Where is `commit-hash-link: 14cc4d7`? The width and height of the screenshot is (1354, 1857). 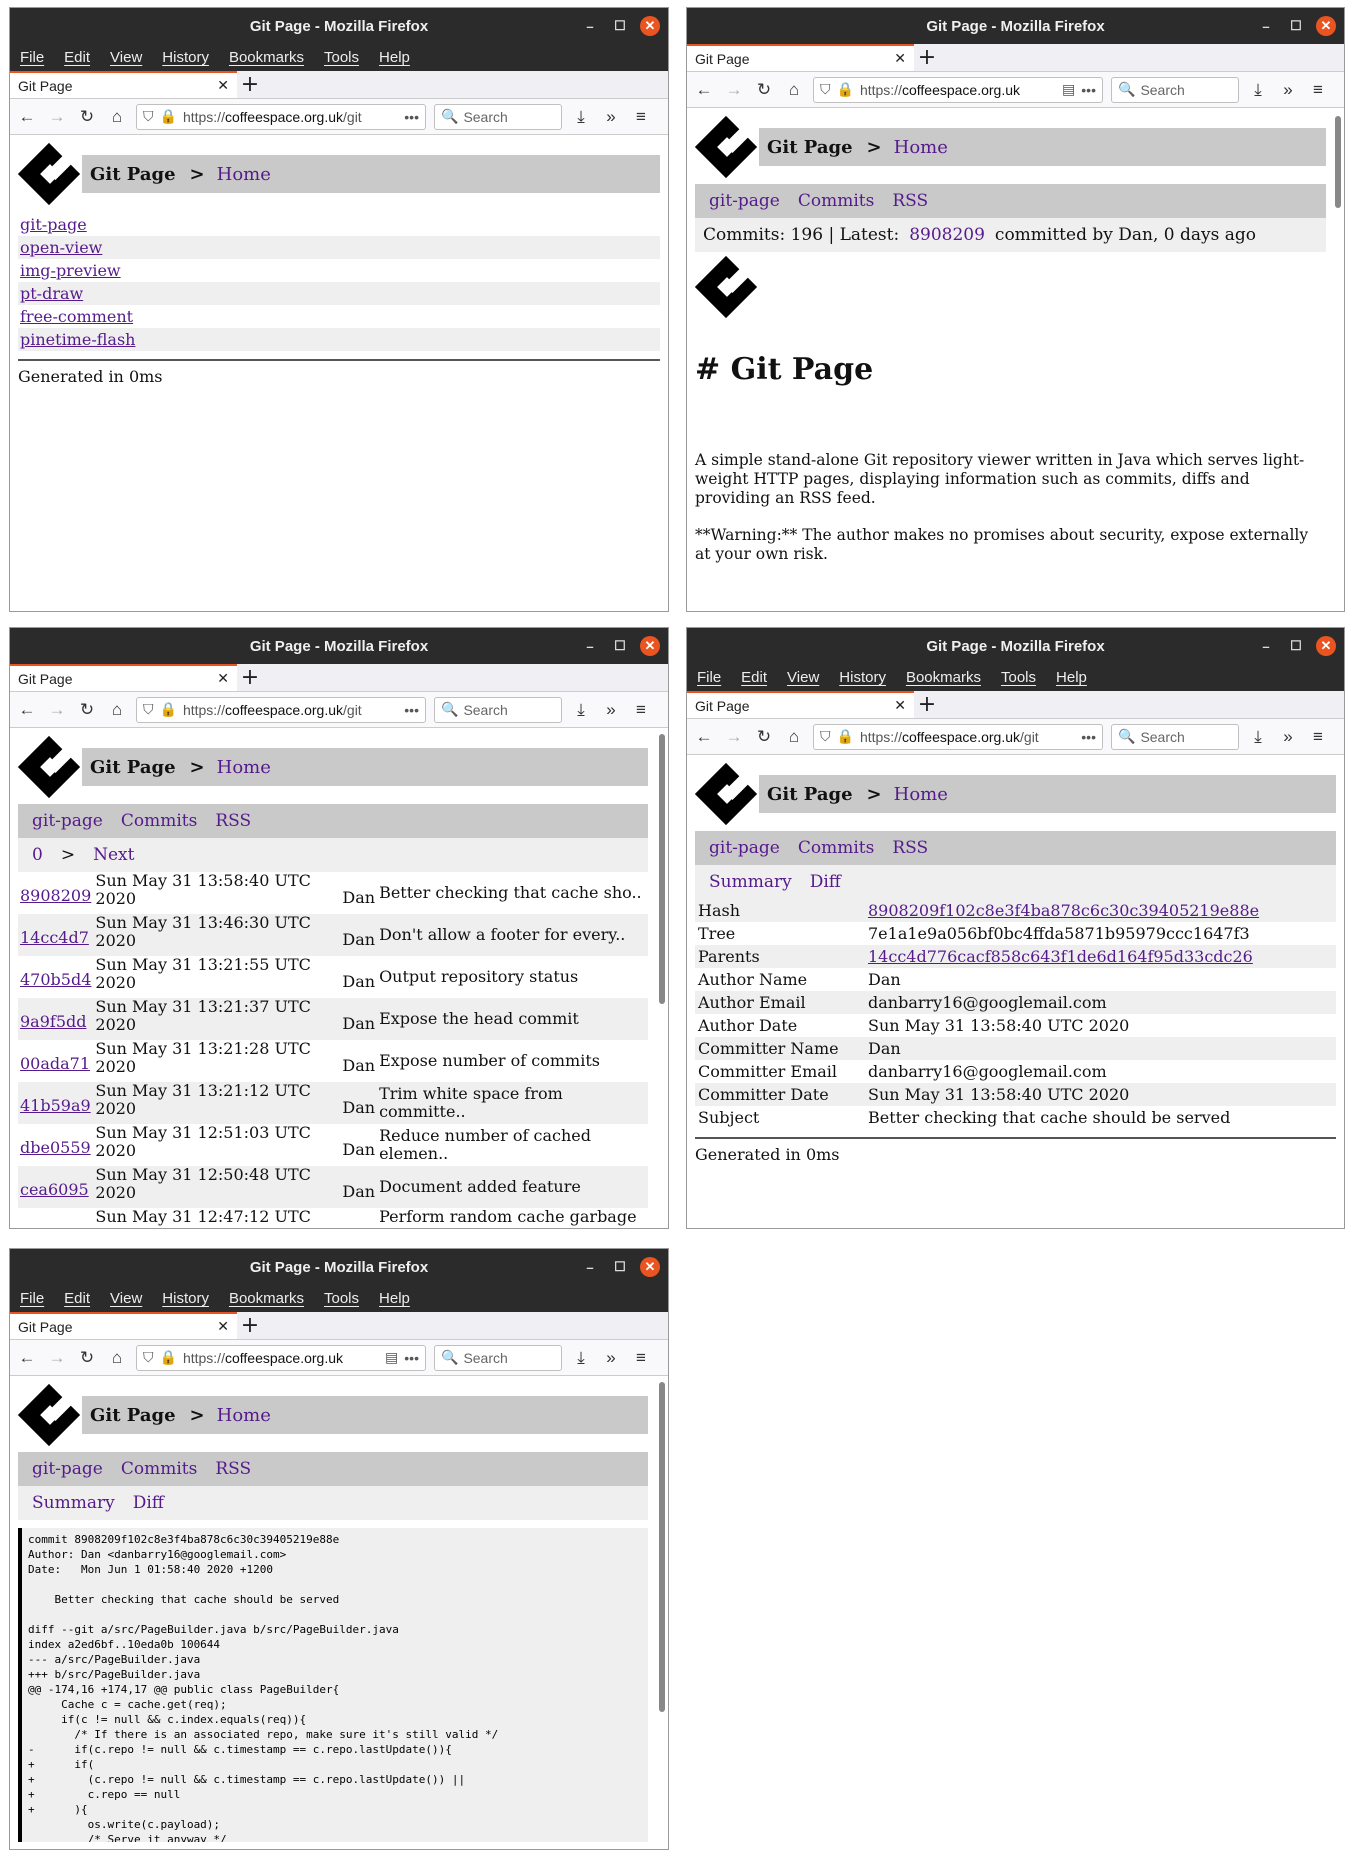
commit-hash-link: 14cc4d7 is located at coordinates (54, 937).